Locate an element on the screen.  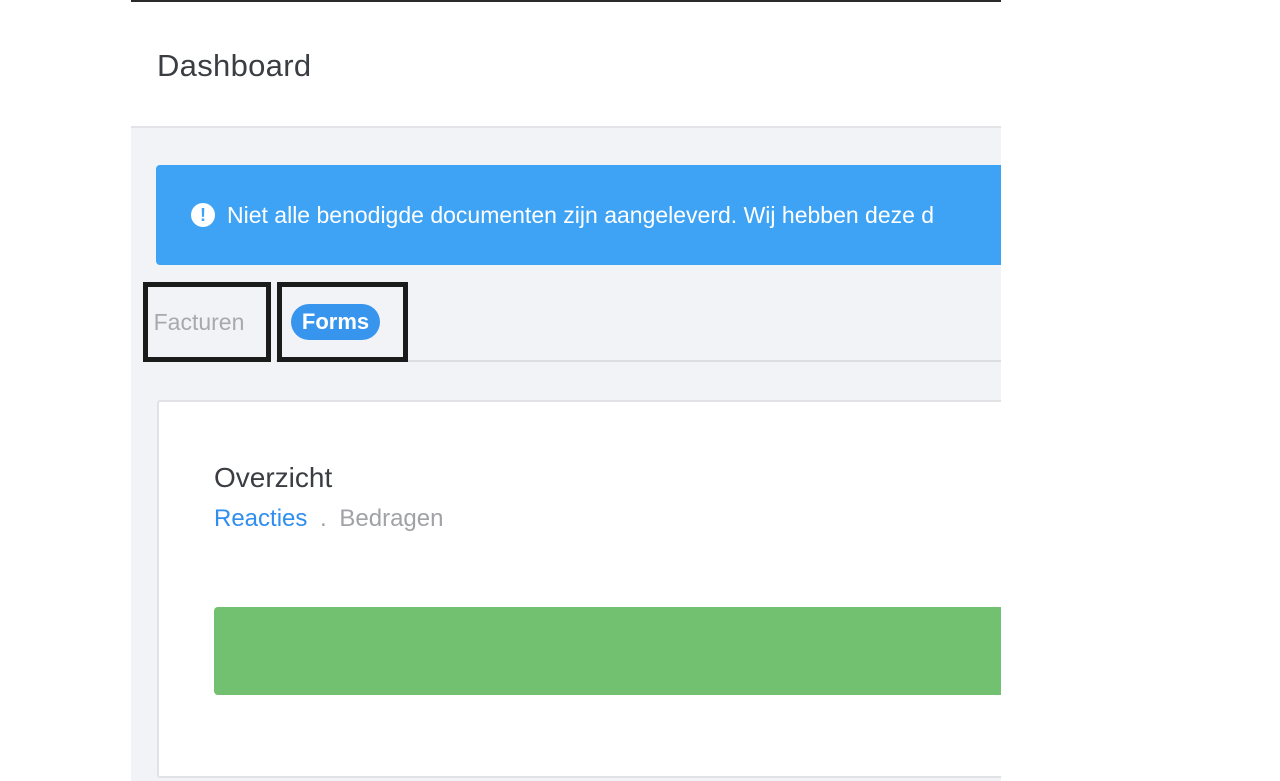
tab-facturen: Facturen is located at coordinates (207, 322).